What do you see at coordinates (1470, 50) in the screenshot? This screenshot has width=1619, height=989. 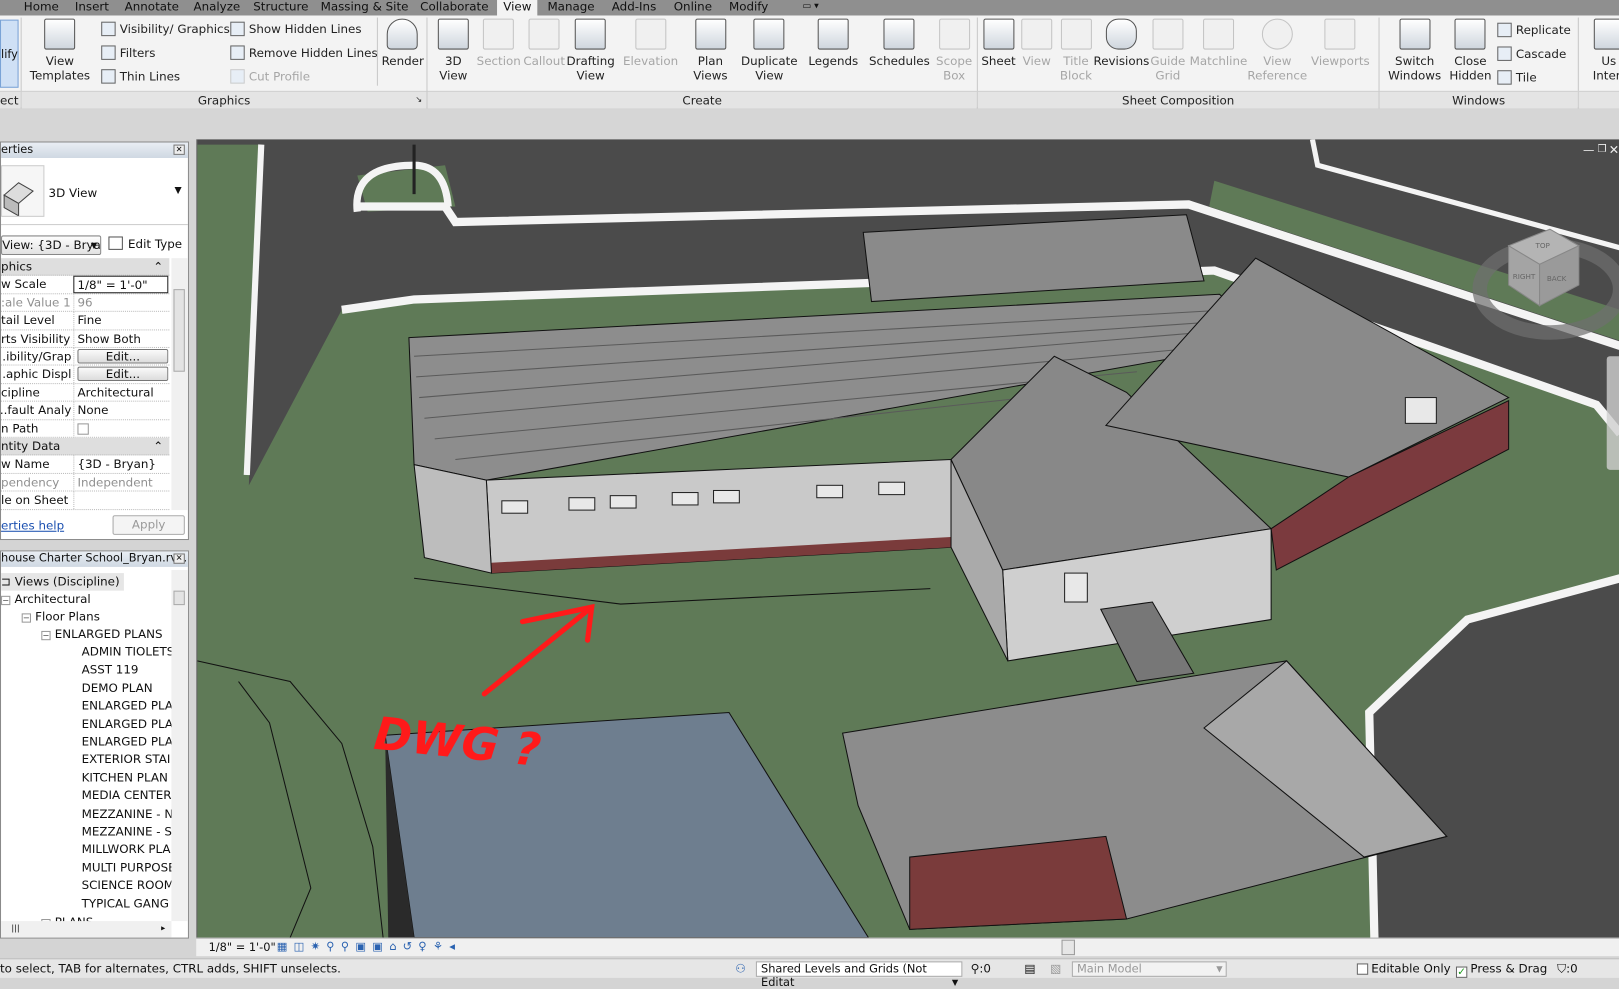 I see `close-hidden-button: Close Hidden` at bounding box center [1470, 50].